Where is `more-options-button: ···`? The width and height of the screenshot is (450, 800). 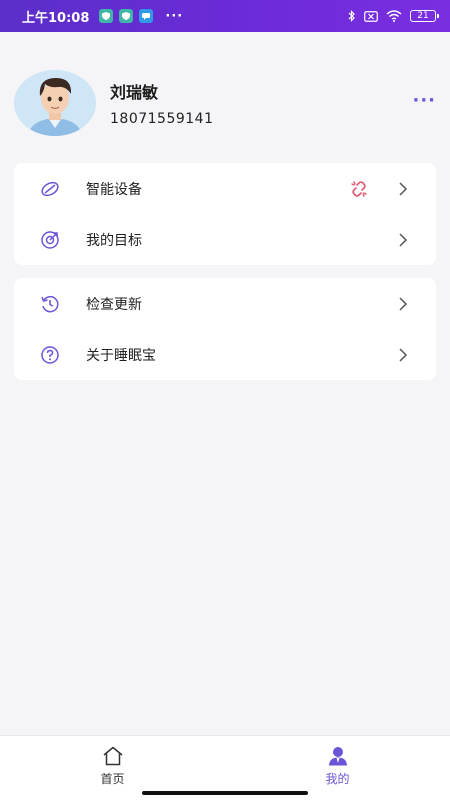
more-options-button: ··· is located at coordinates (424, 100).